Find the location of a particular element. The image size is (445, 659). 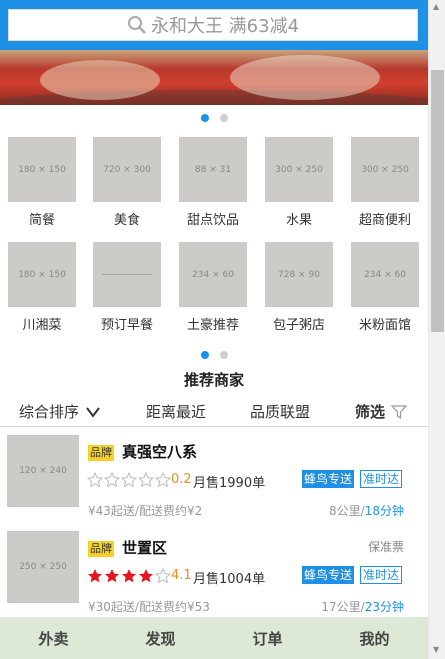

category-jiancan: 180 × 150 简餐 is located at coordinates (42, 182).